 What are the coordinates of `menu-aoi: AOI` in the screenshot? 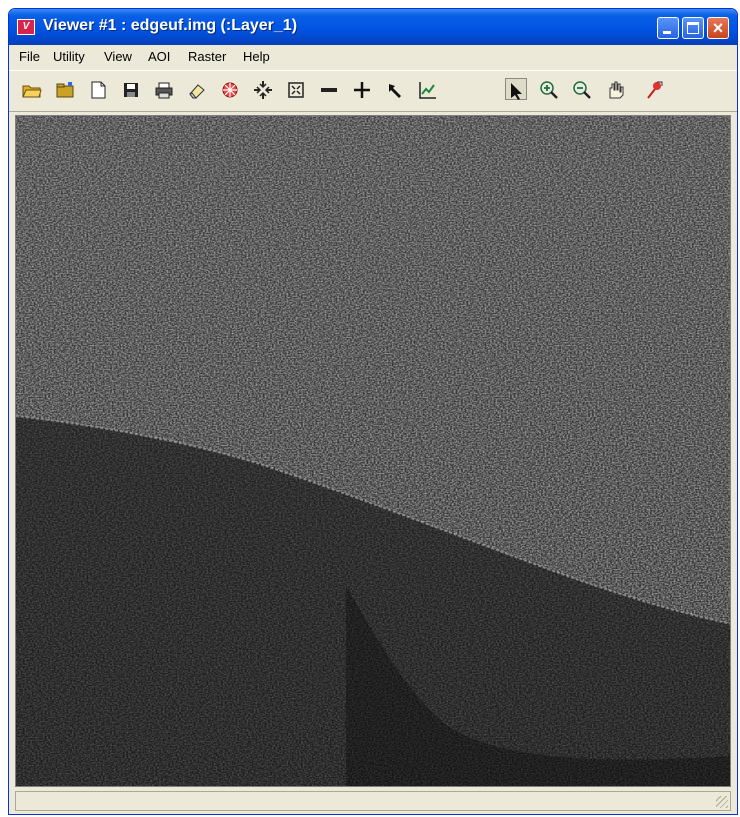 It's located at (159, 56).